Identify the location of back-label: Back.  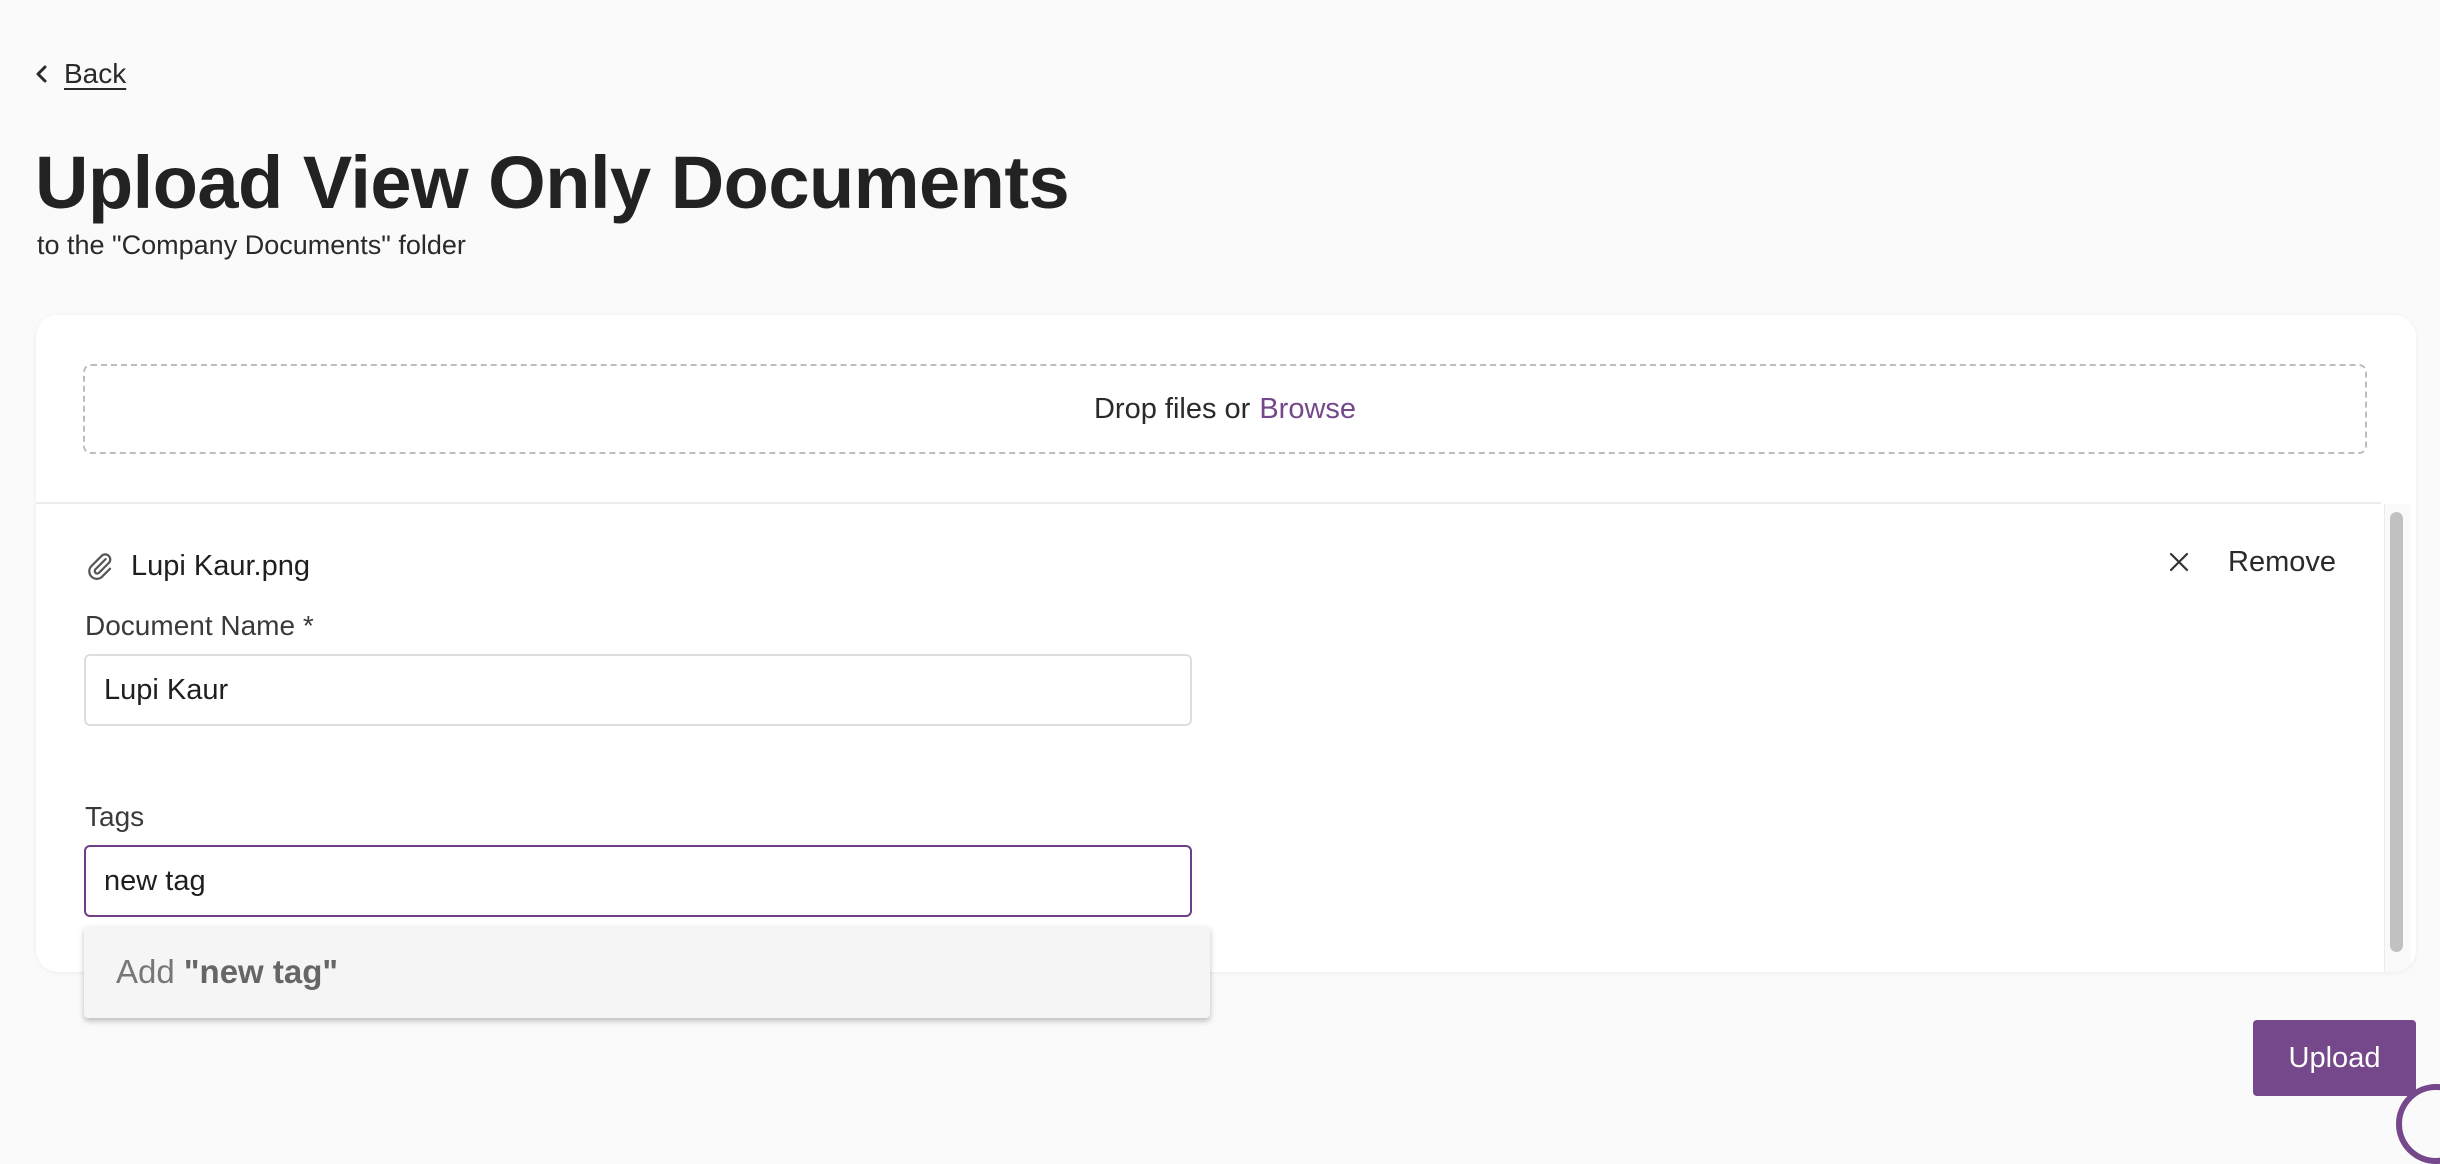
(95, 74).